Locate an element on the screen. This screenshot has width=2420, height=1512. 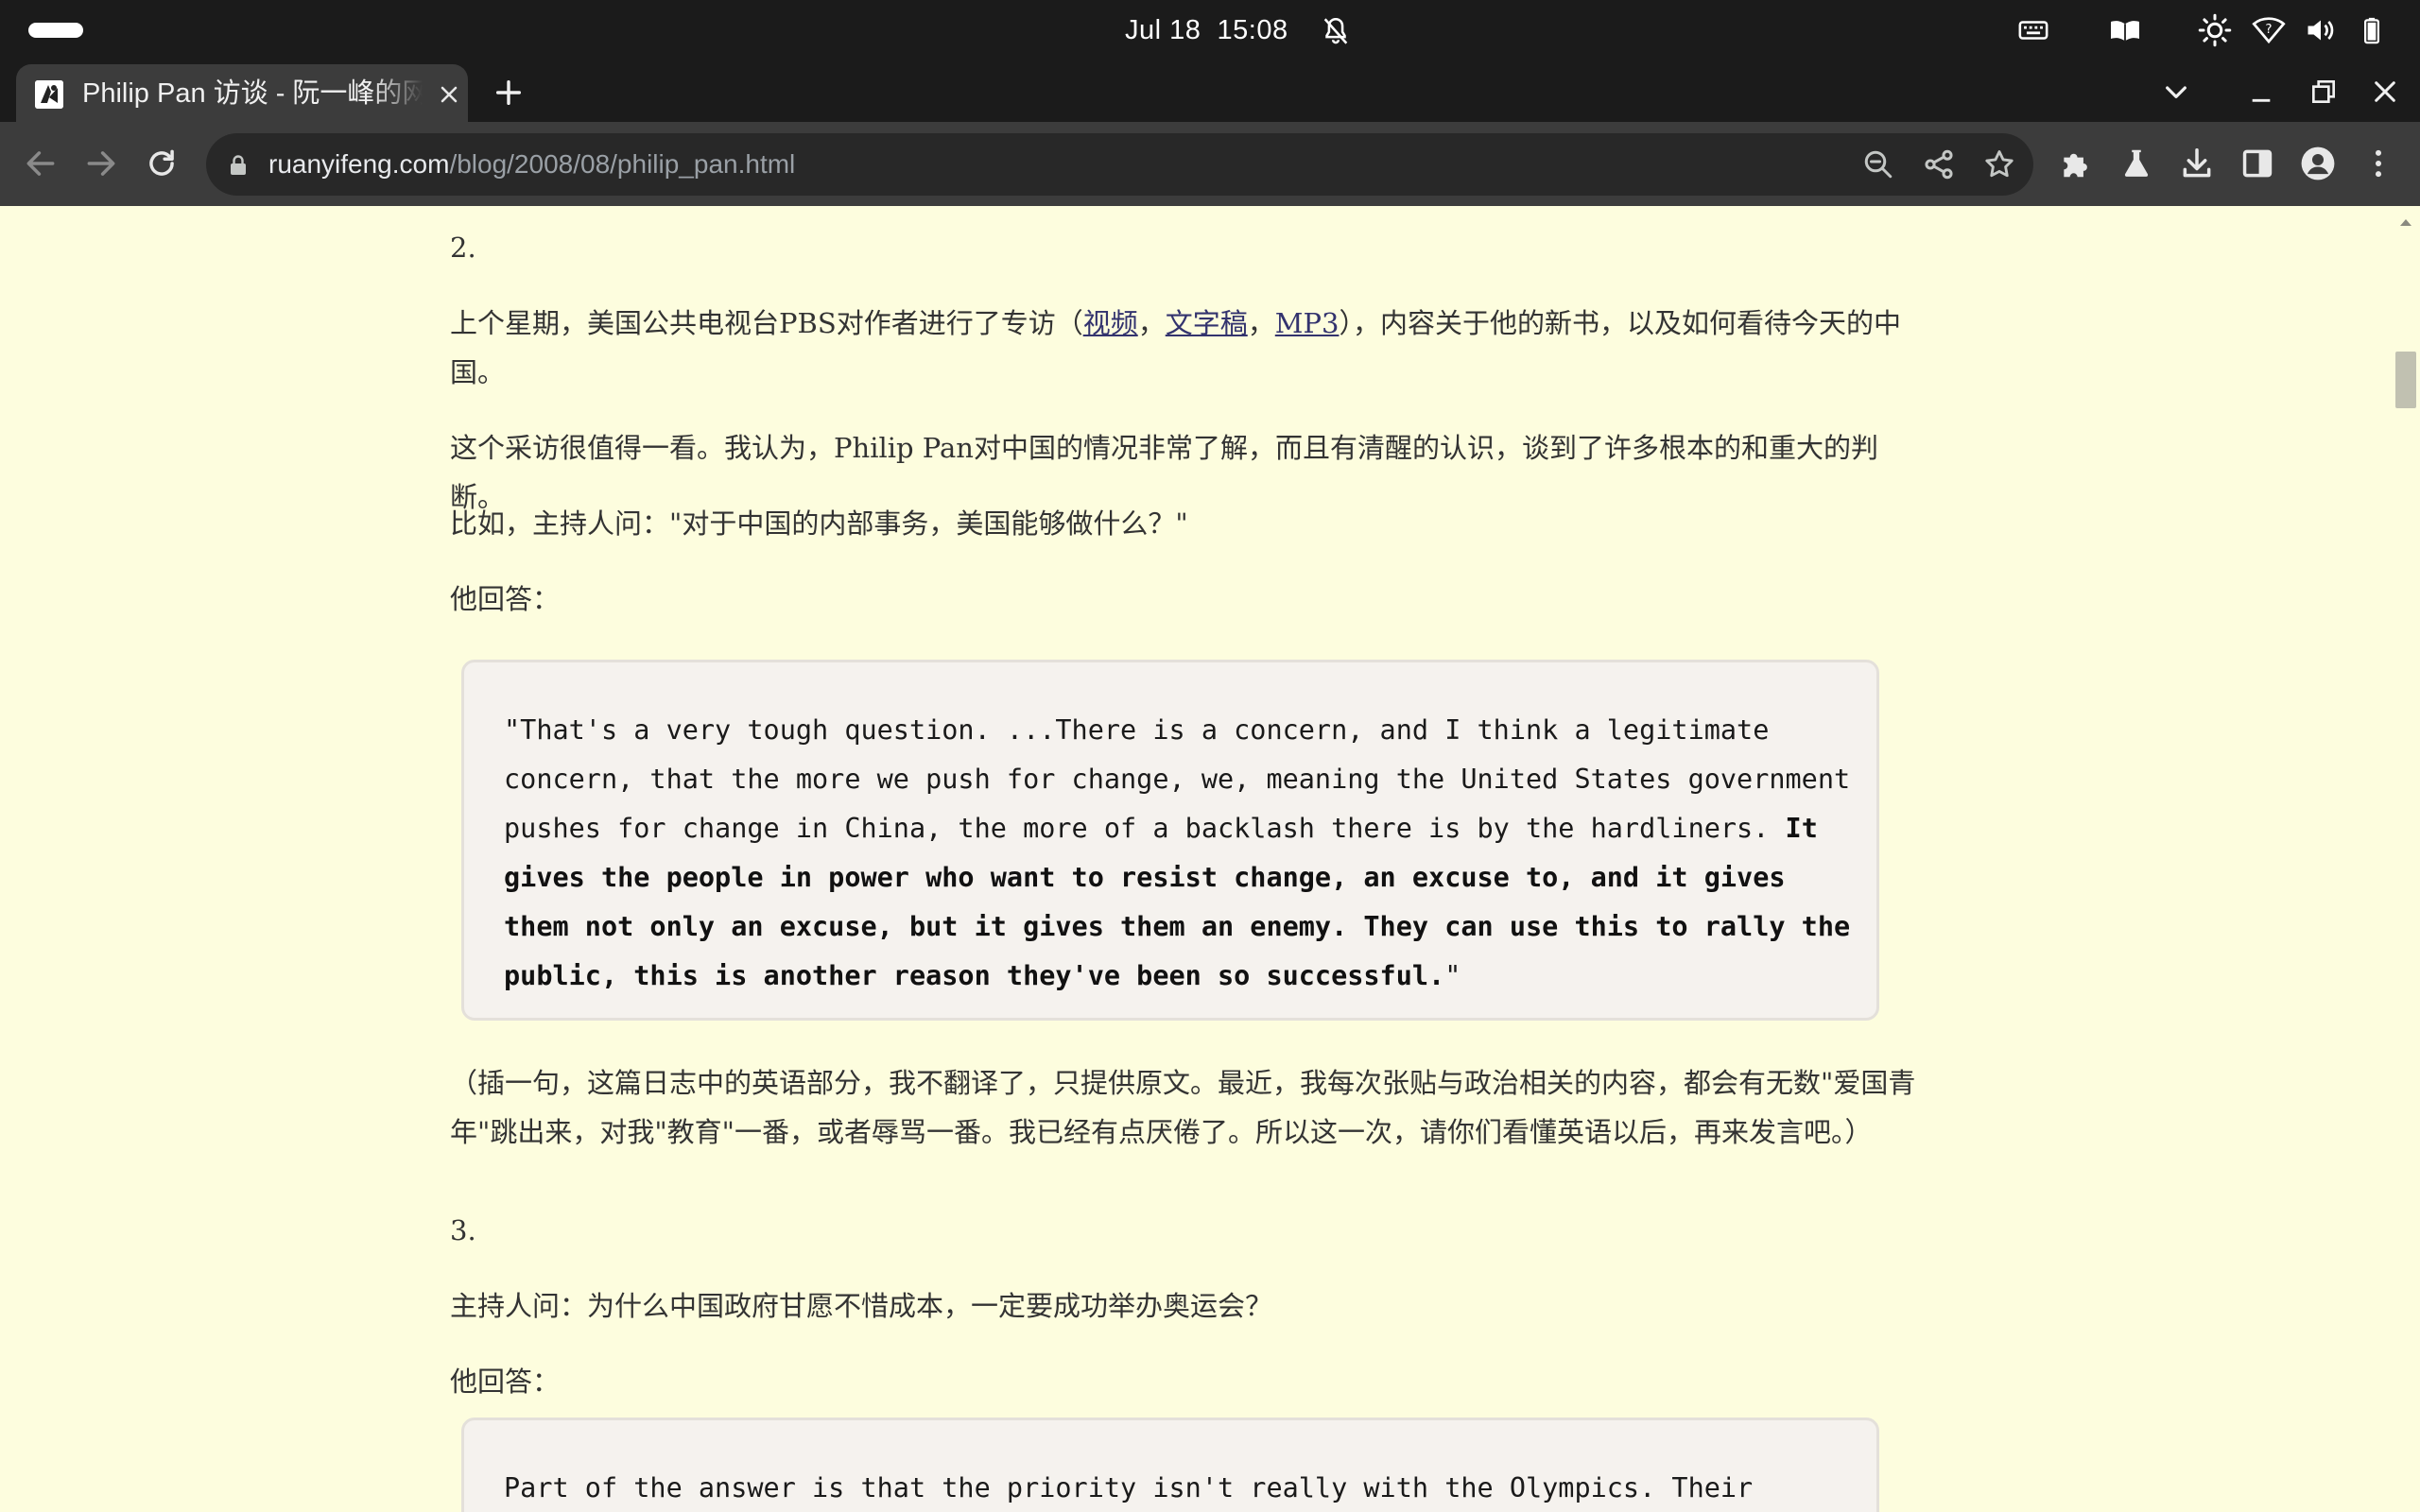
share-icon is located at coordinates (1939, 164).